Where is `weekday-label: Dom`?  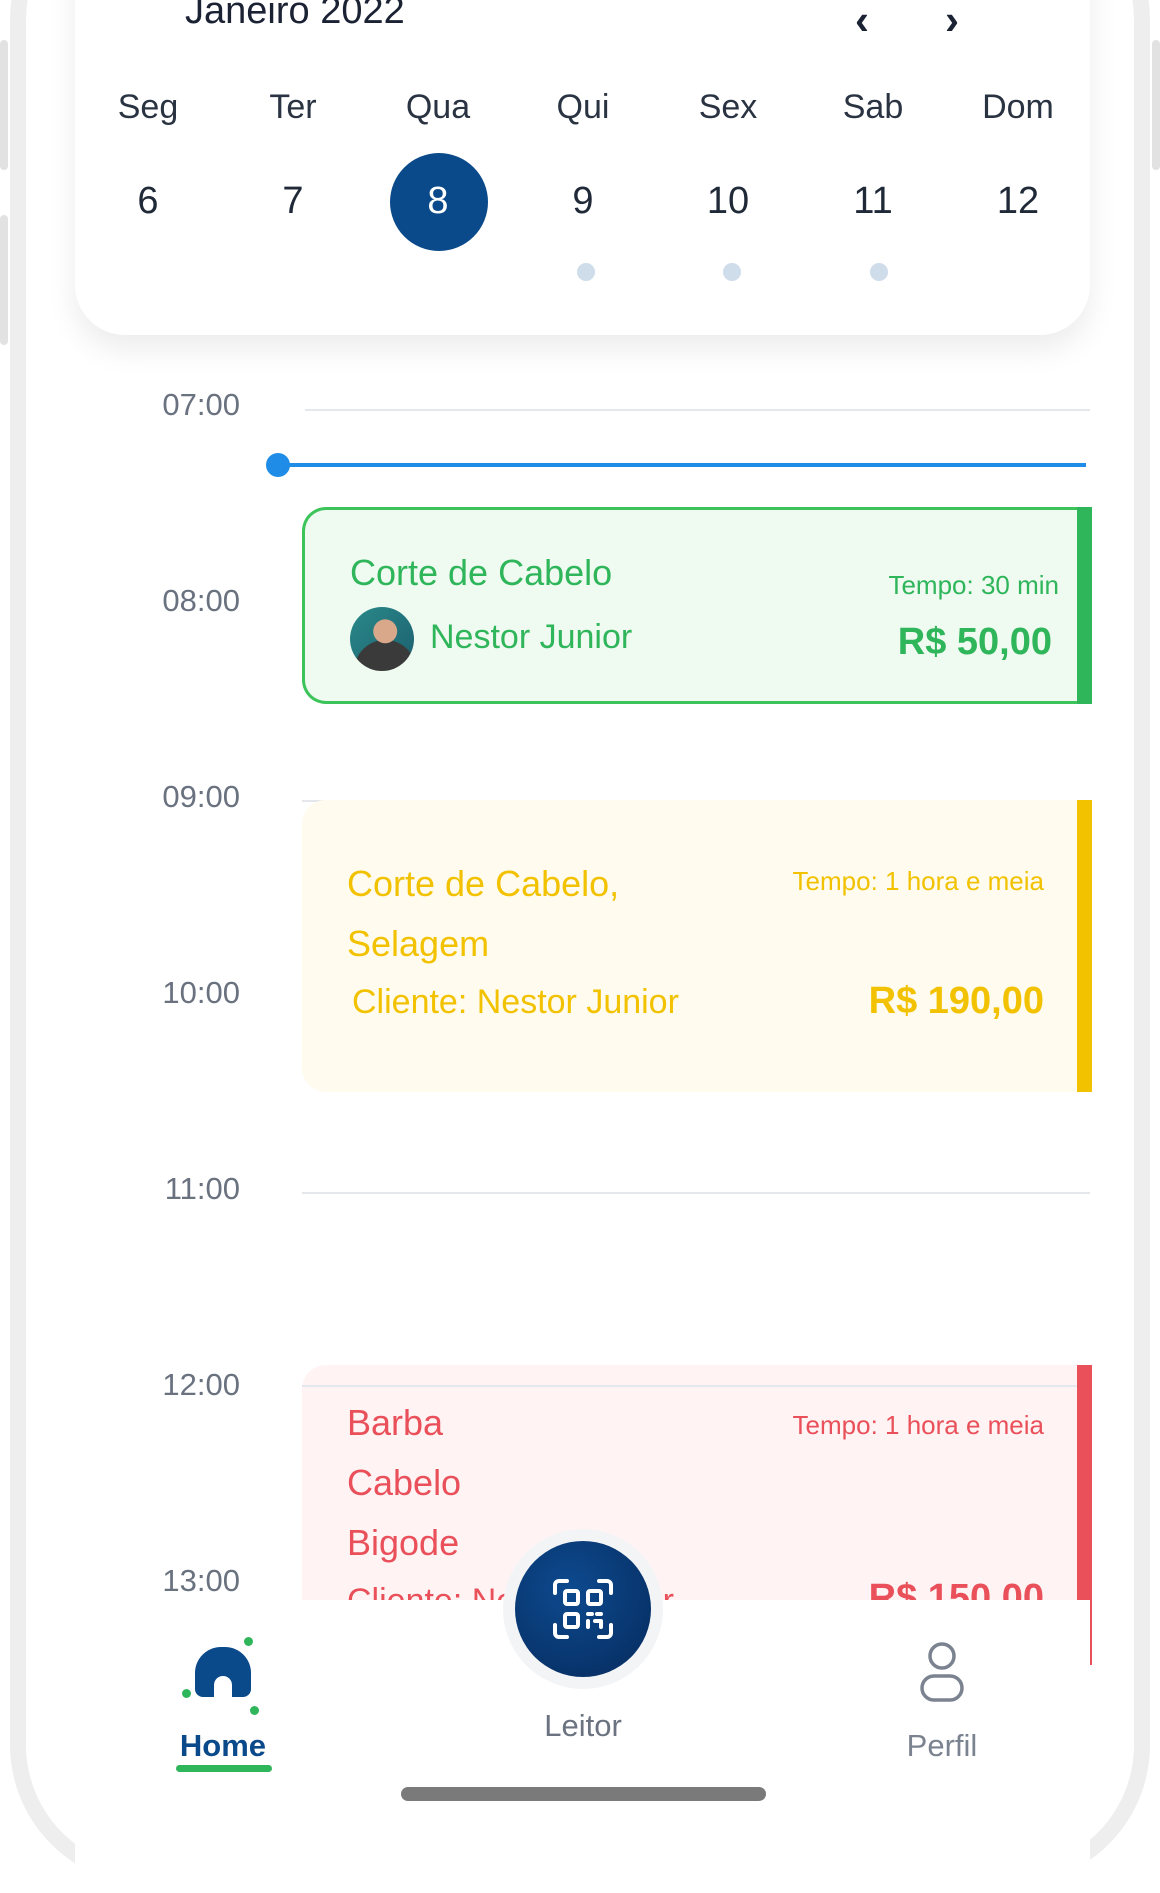
weekday-label: Dom is located at coordinates (1018, 107).